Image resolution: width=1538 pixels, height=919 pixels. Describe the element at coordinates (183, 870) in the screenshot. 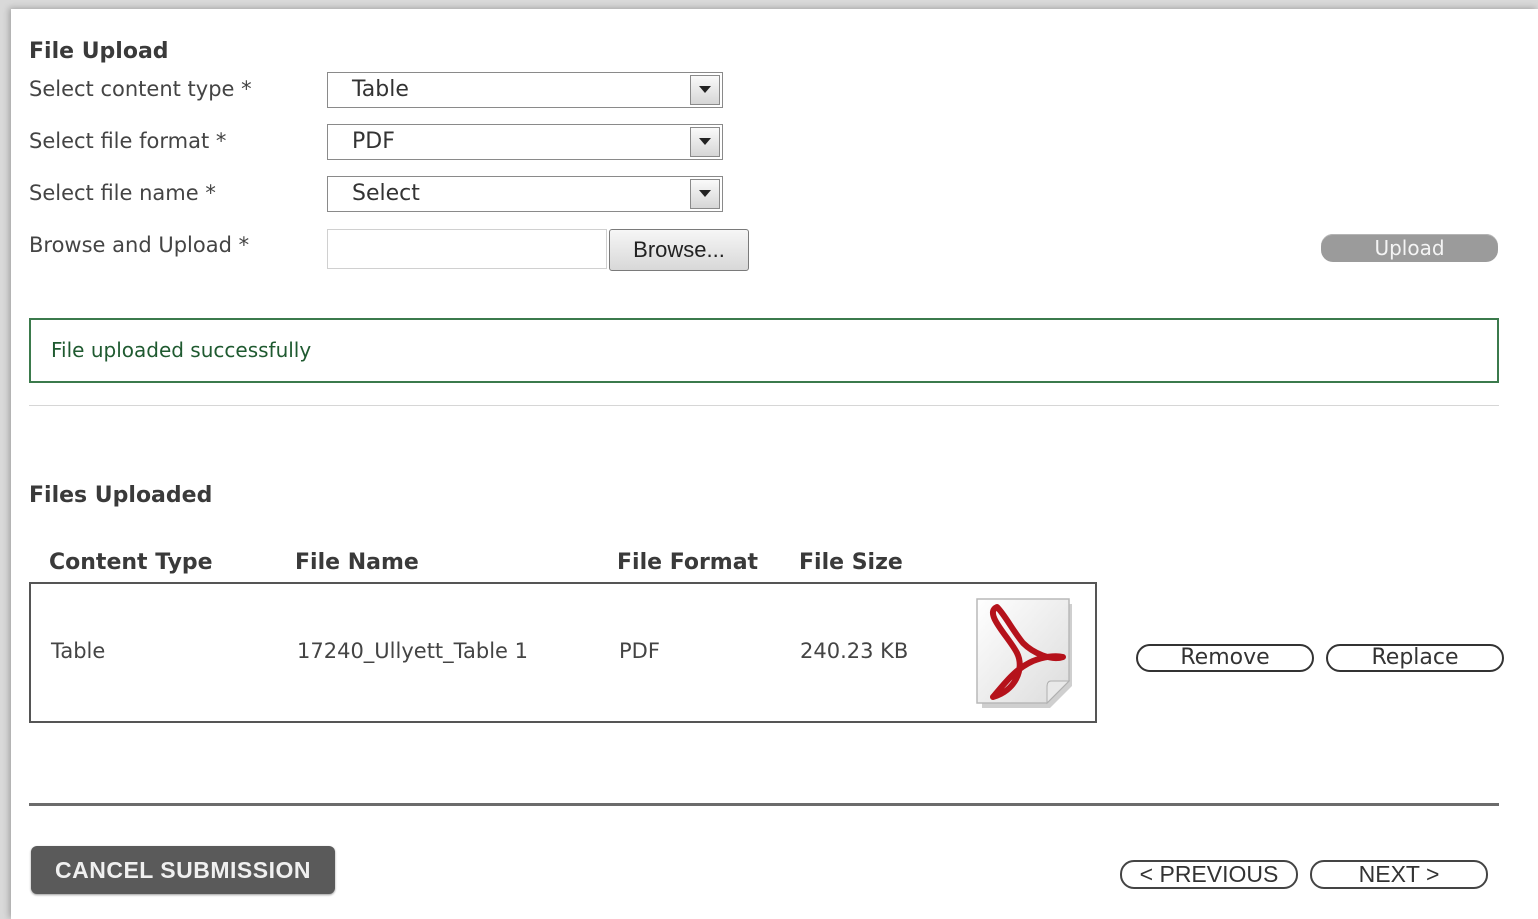

I see `cancel-submission-button: CANCEL SUBMISSION` at that location.